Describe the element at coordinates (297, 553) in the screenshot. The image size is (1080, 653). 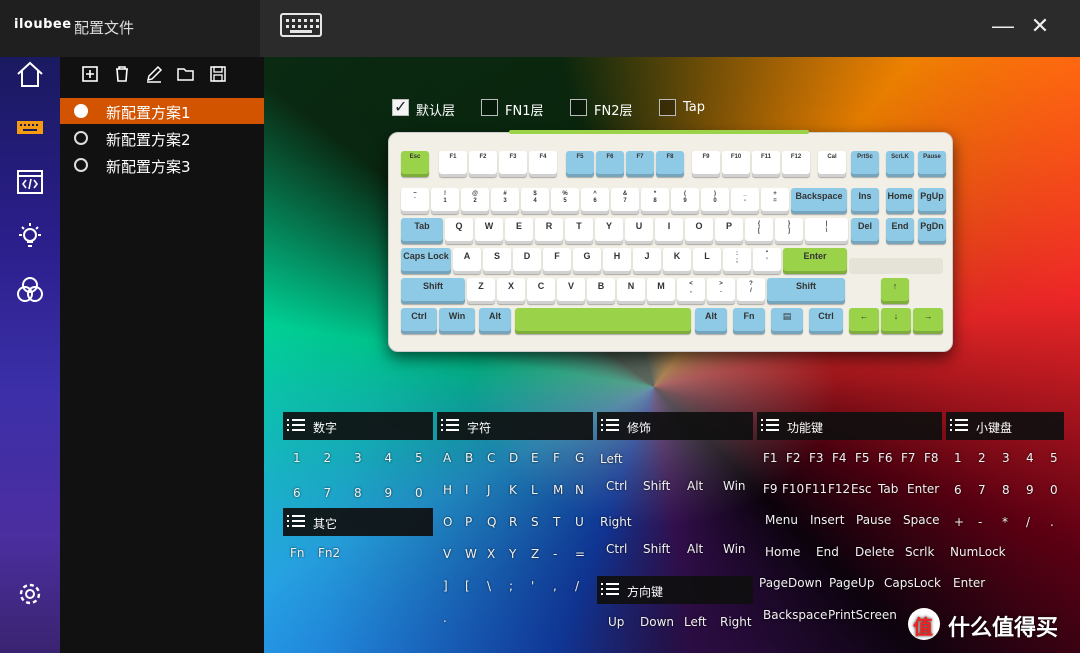
I see `other-item: Fn` at that location.